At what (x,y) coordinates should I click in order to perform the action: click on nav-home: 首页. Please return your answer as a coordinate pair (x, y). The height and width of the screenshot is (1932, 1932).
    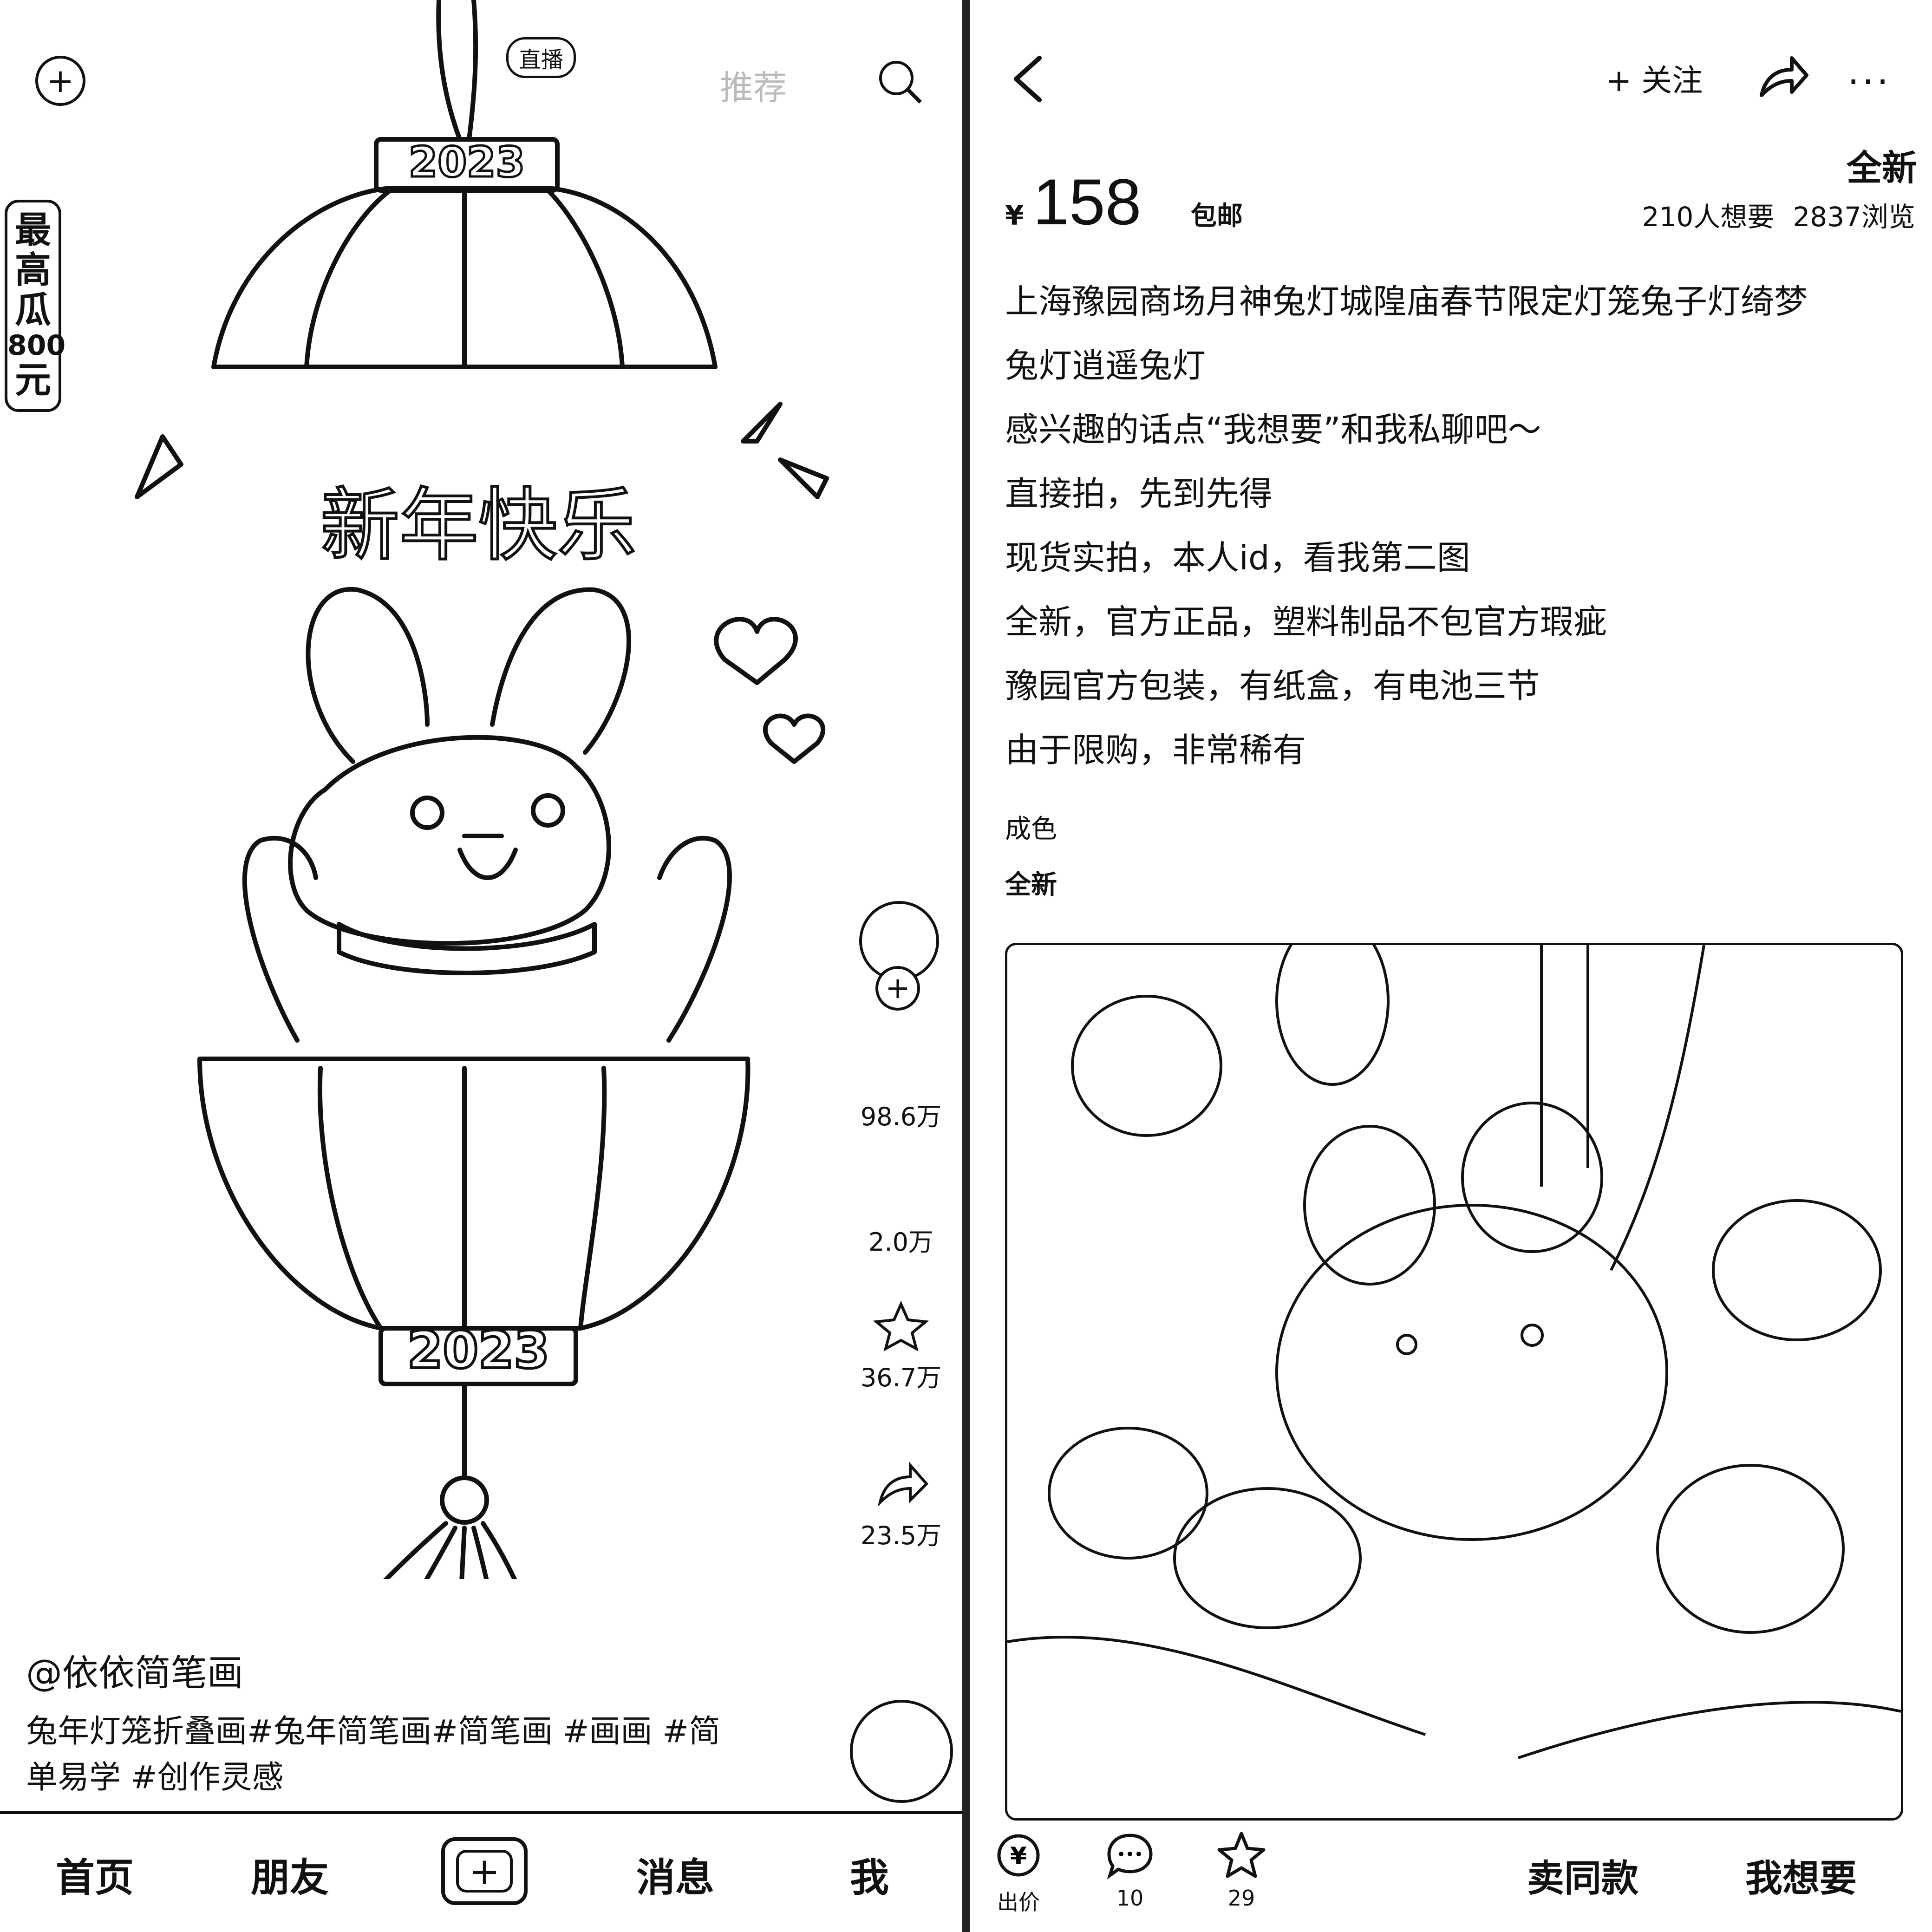
    Looking at the image, I should click on (95, 1875).